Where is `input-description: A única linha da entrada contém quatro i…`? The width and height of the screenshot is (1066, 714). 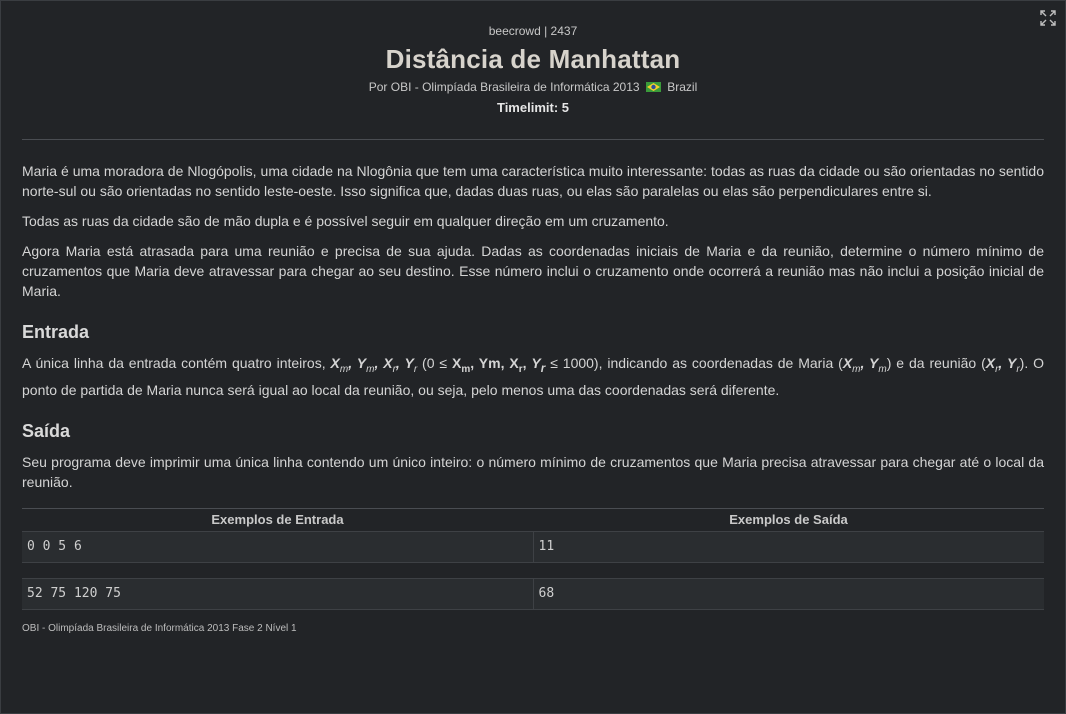 input-description: A única linha da entrada contém quatro i… is located at coordinates (533, 376).